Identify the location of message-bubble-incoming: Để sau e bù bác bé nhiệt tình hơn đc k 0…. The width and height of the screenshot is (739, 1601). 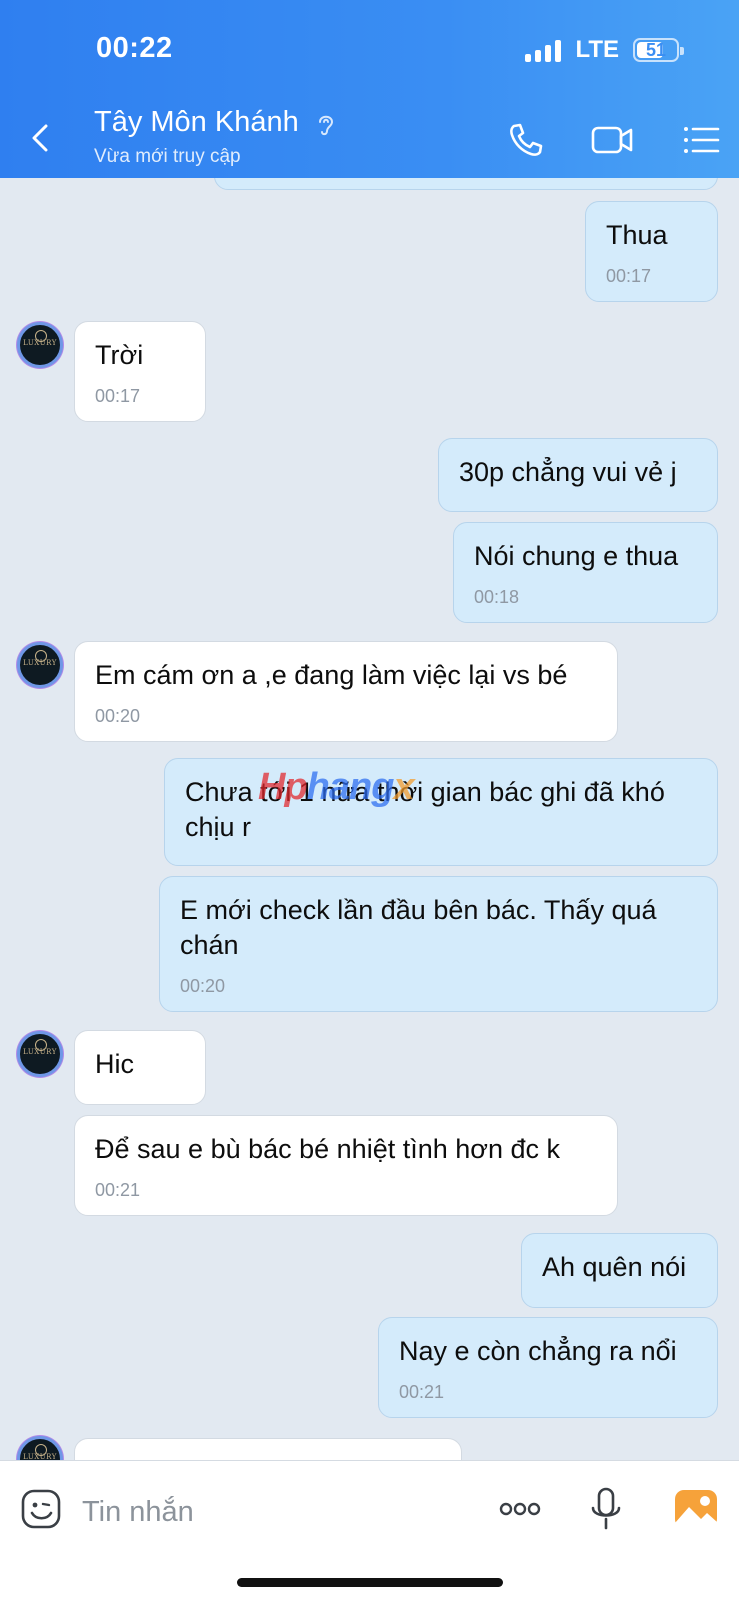
(346, 1165).